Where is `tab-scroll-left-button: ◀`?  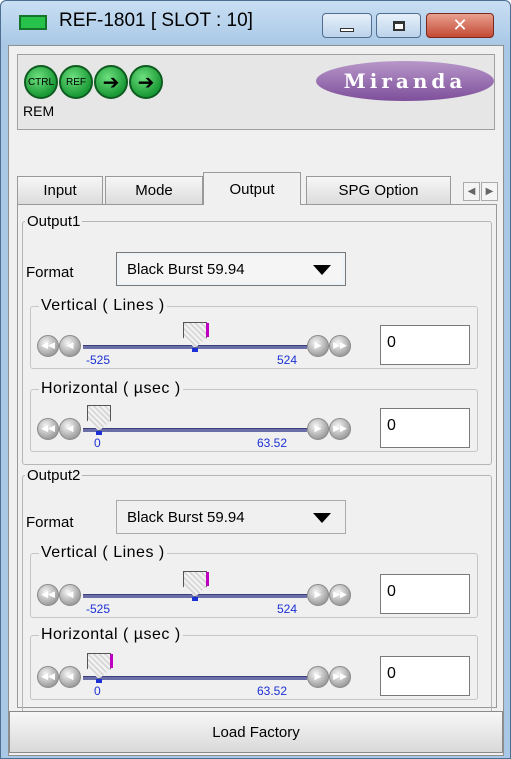 tab-scroll-left-button: ◀ is located at coordinates (471, 191).